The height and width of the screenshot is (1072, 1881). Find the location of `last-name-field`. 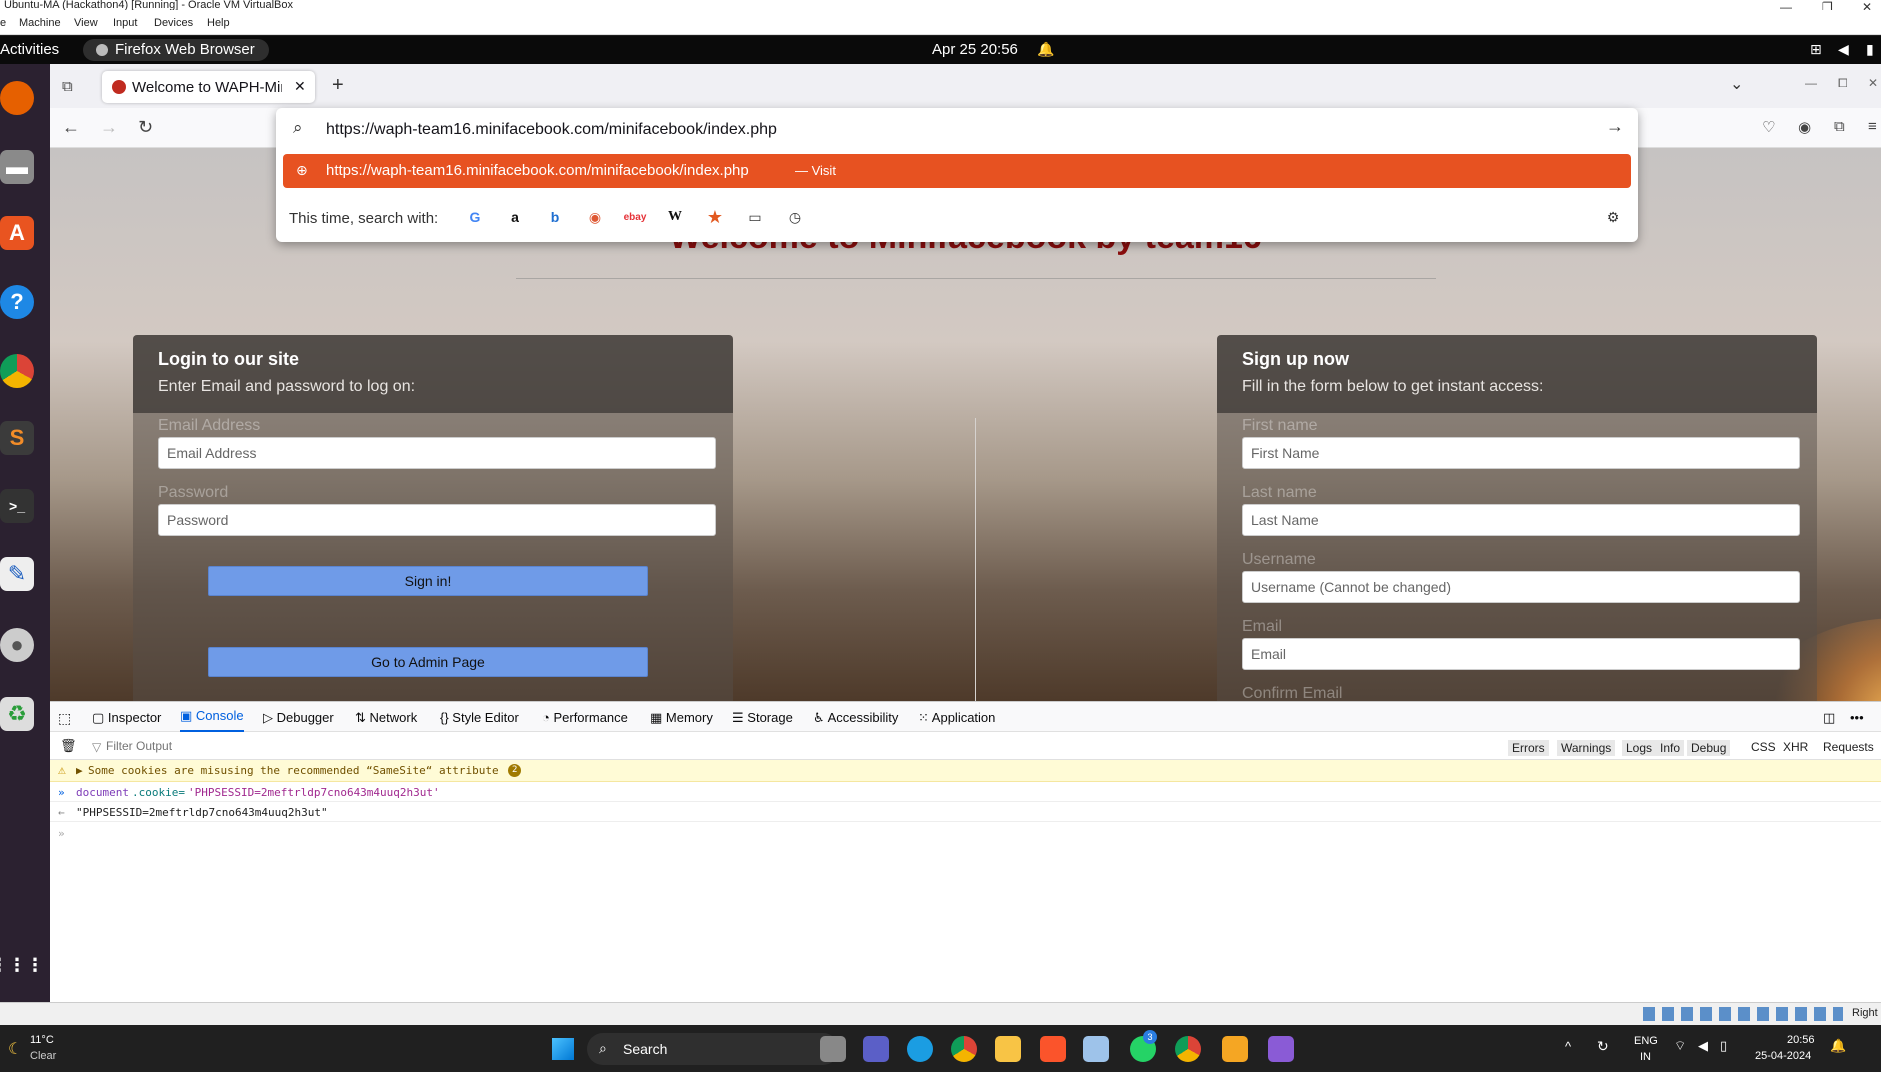

last-name-field is located at coordinates (1521, 520).